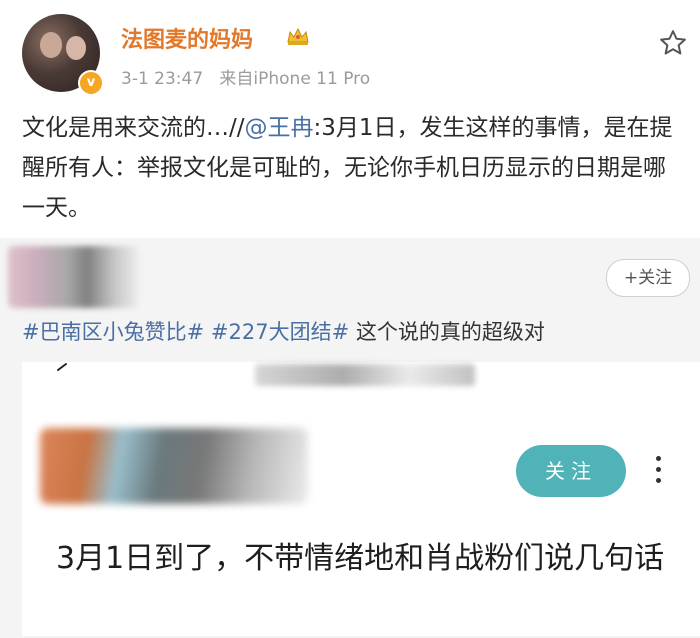 Image resolution: width=700 pixels, height=638 pixels. I want to click on back-arrow-icon, so click(62, 367).